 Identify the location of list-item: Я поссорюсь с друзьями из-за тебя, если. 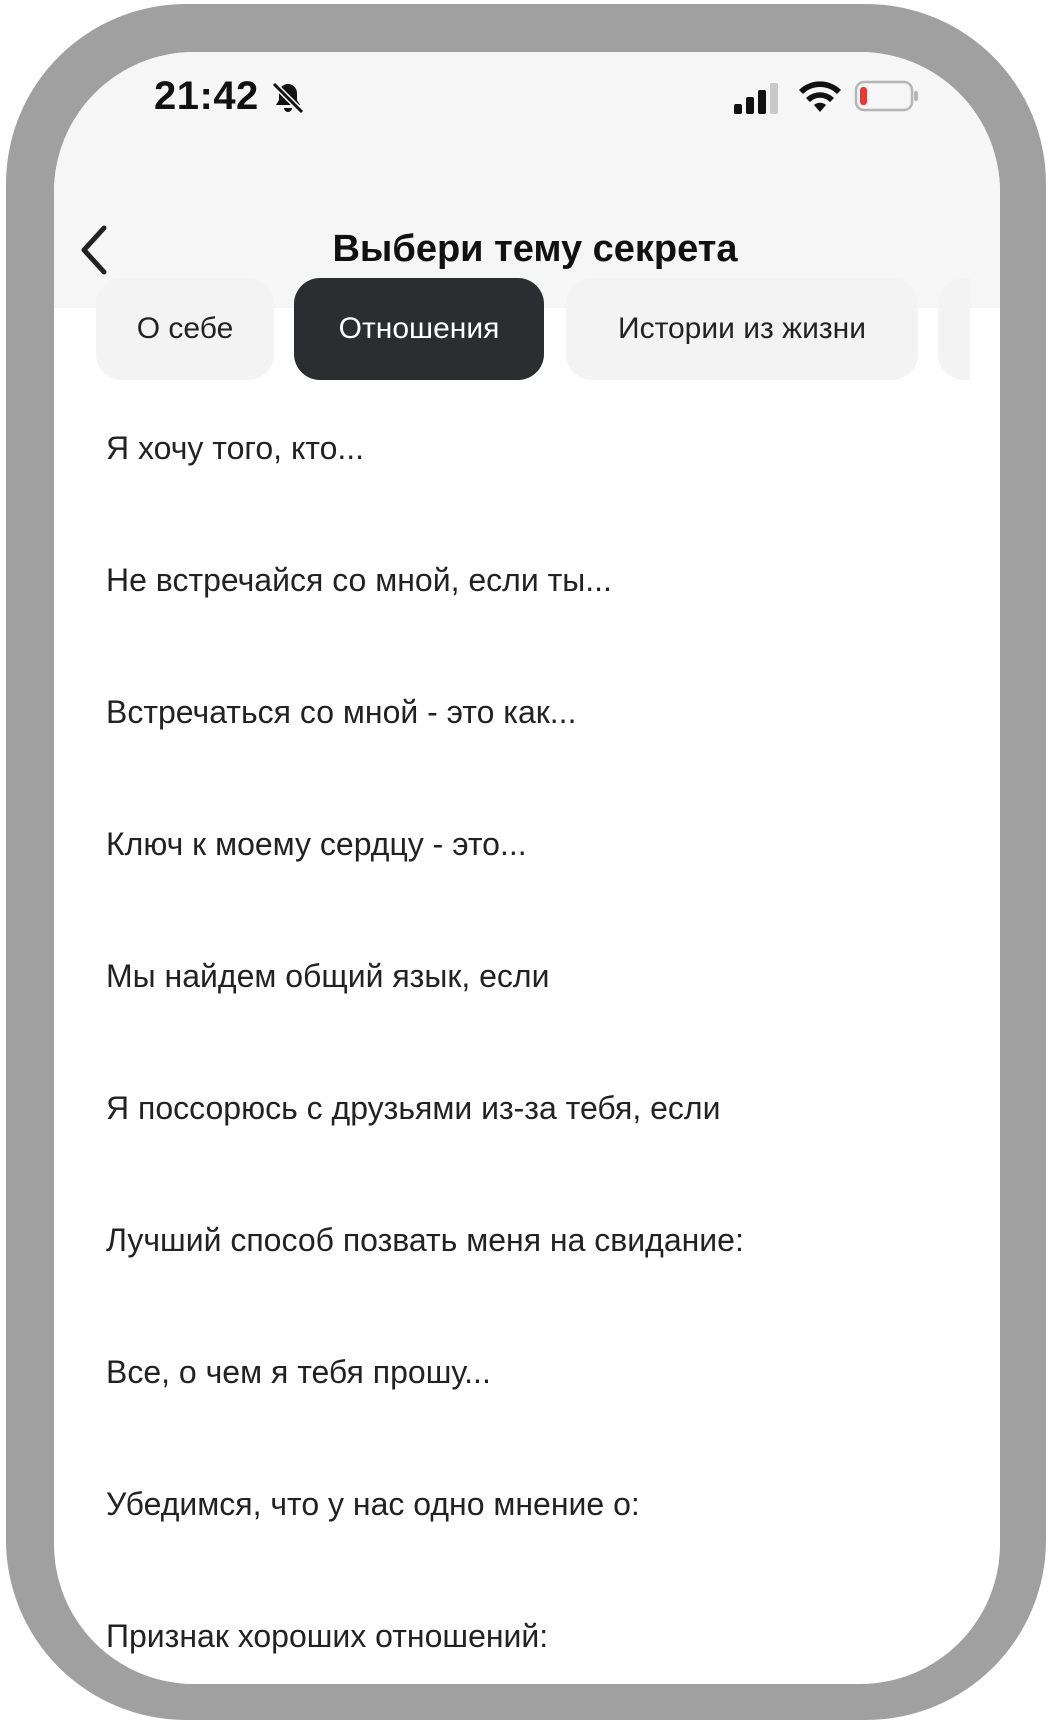
(527, 1108).